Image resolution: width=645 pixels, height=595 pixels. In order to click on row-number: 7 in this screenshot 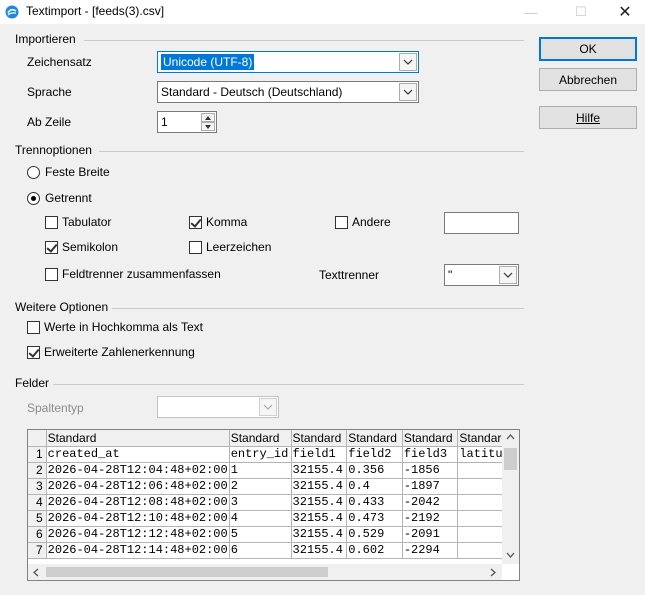, I will do `click(37, 550)`.